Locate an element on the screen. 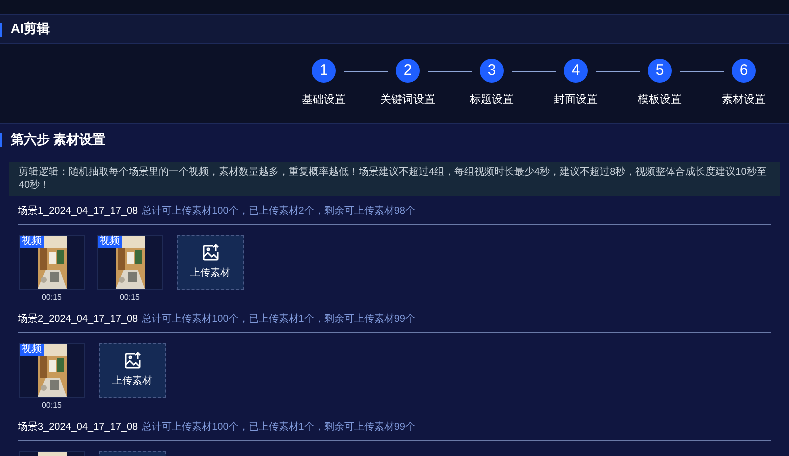  step-label: 标题设置 is located at coordinates (492, 100).